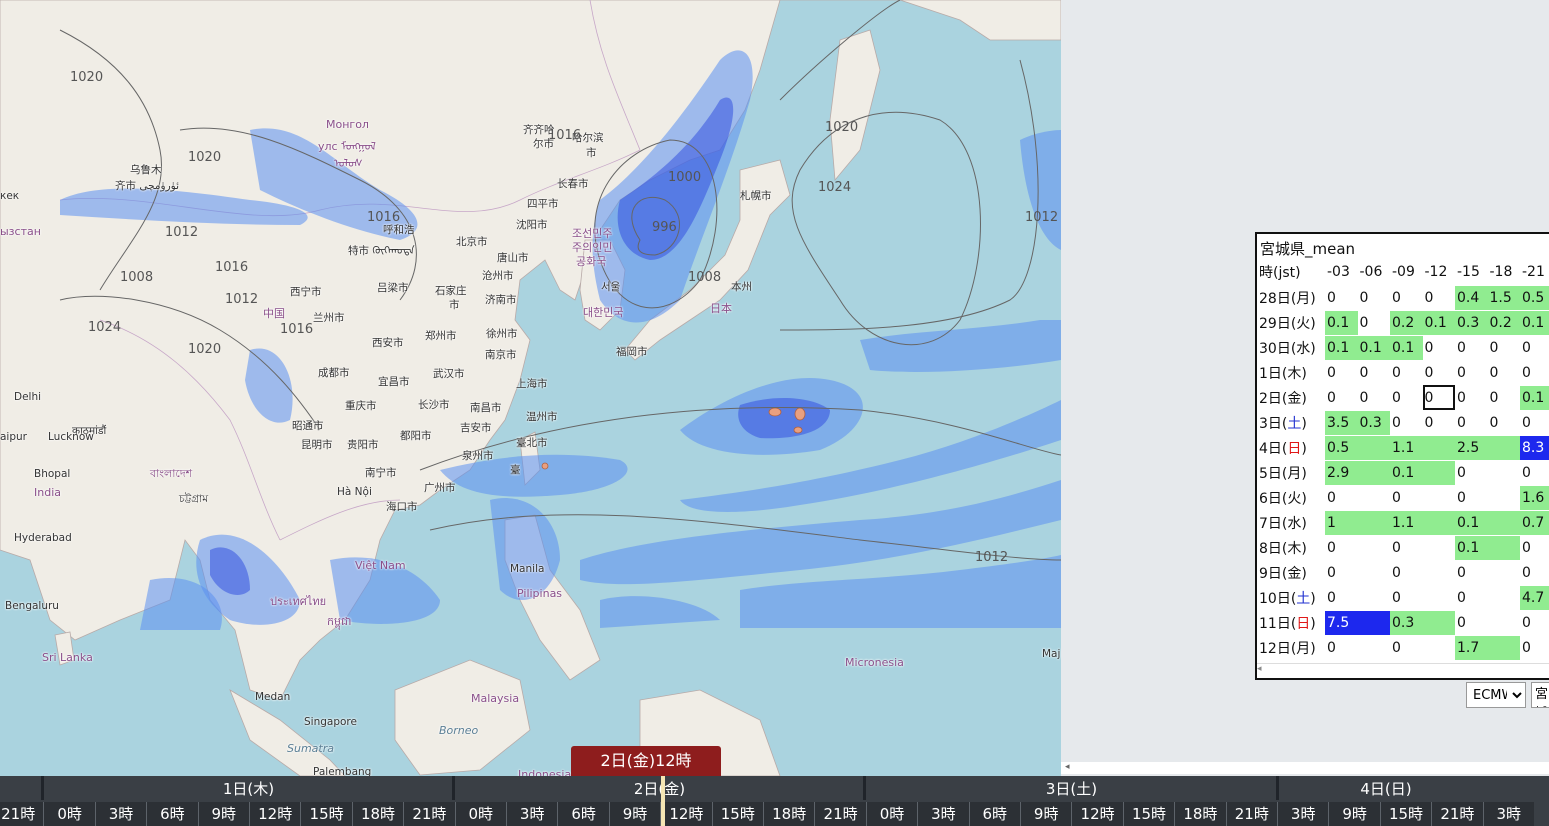 This screenshot has width=1549, height=826. What do you see at coordinates (1471, 298) in the screenshot?
I see `precip-cell: 0.4` at bounding box center [1471, 298].